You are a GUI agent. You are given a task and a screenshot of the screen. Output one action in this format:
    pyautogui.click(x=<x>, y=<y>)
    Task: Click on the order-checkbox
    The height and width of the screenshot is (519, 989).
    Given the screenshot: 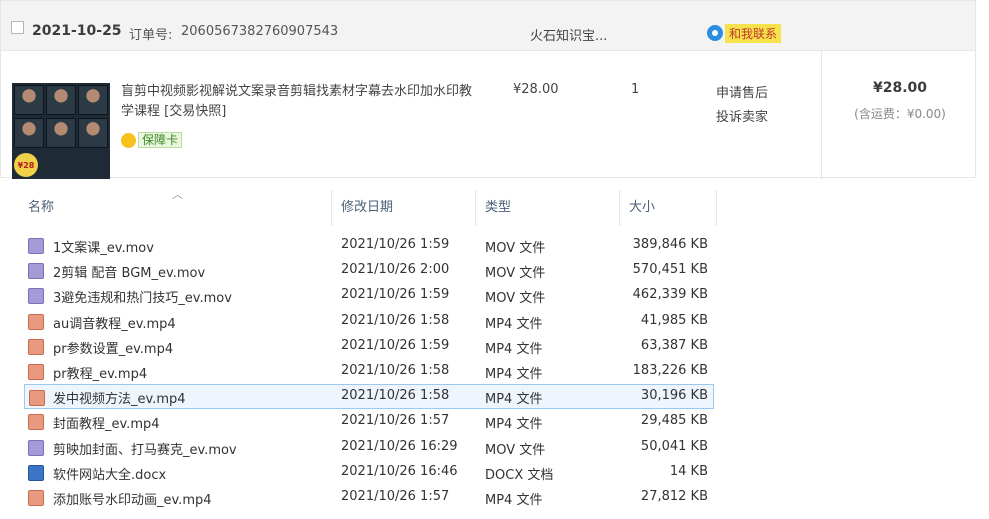 What is the action you would take?
    pyautogui.click(x=17, y=27)
    